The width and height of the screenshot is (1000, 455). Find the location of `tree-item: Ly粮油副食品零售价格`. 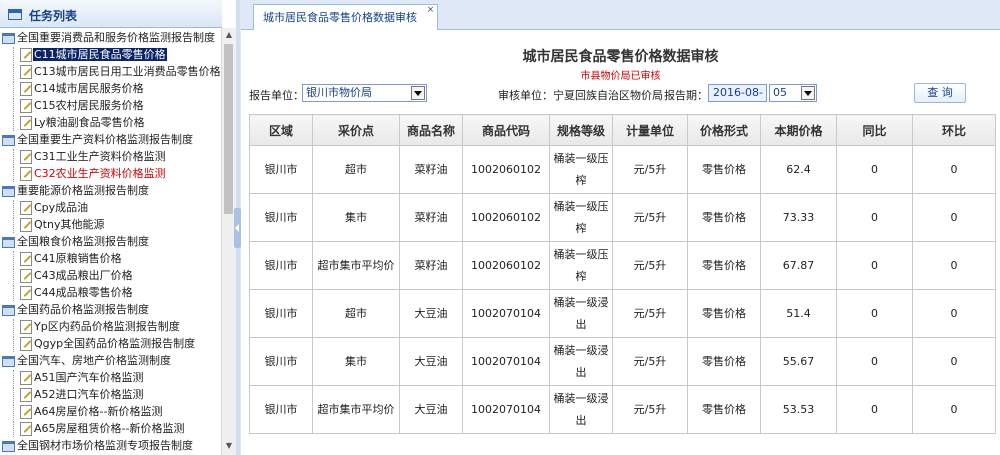

tree-item: Ly粮油副食品零售价格 is located at coordinates (79, 123).